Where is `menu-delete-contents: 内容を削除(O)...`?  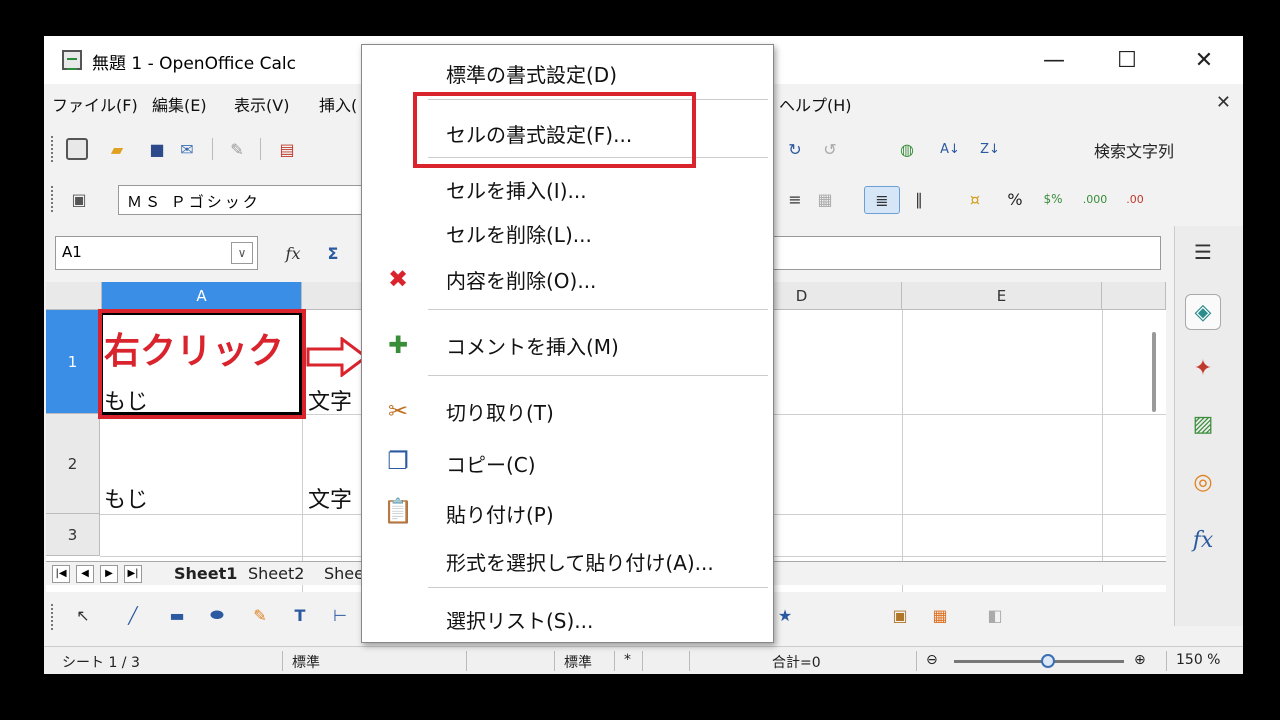 menu-delete-contents: 内容を削除(O)... is located at coordinates (521, 279).